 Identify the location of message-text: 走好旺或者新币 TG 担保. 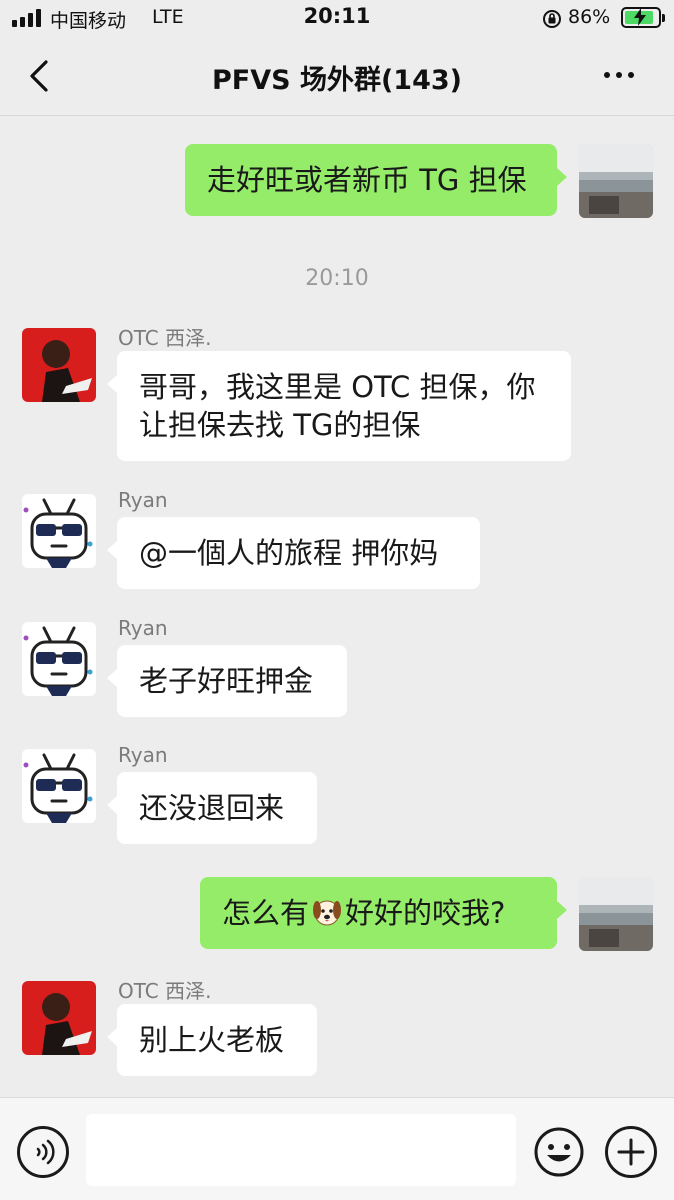
(367, 180).